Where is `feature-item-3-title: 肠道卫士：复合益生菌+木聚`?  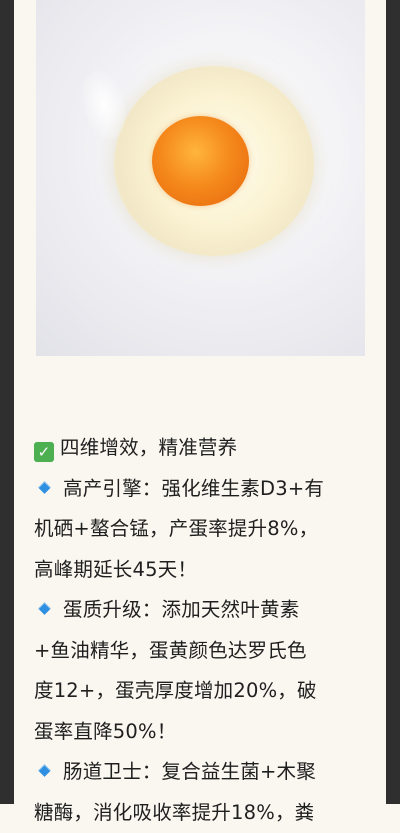
feature-item-3-title: 肠道卫士：复合益生菌+木聚 is located at coordinates (201, 772).